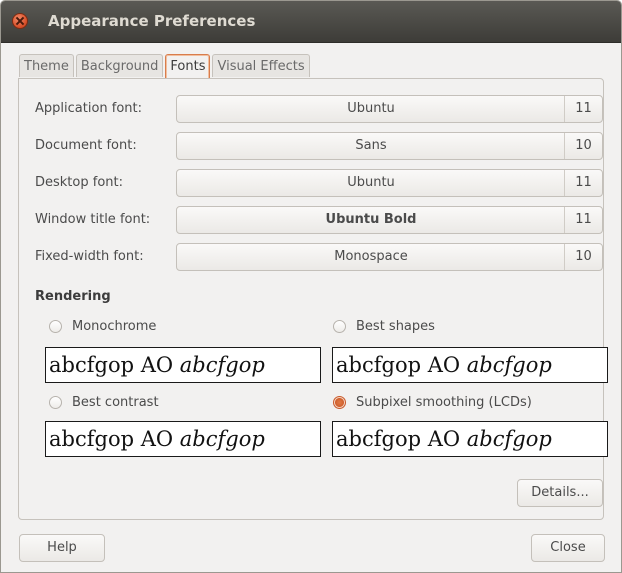 This screenshot has height=573, width=622. I want to click on radio-button-selected-icon, so click(339, 402).